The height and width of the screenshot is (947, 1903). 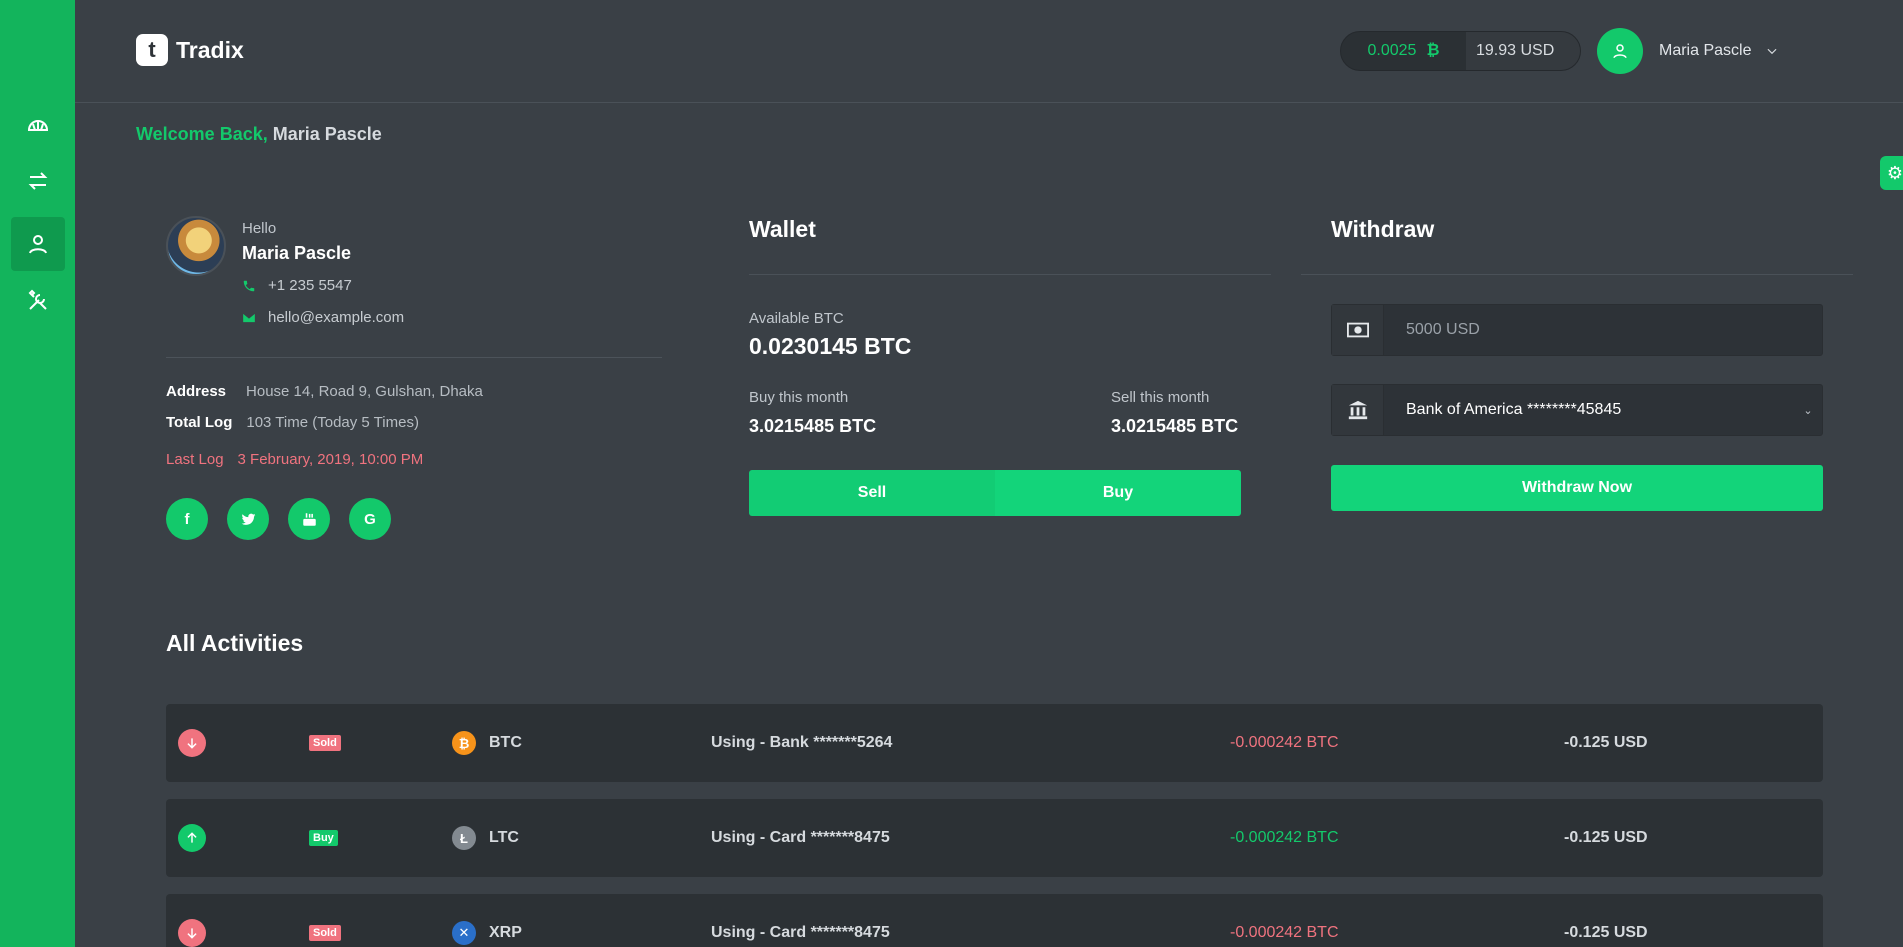 I want to click on withdraw-now-button: Withdraw Now, so click(x=1577, y=488).